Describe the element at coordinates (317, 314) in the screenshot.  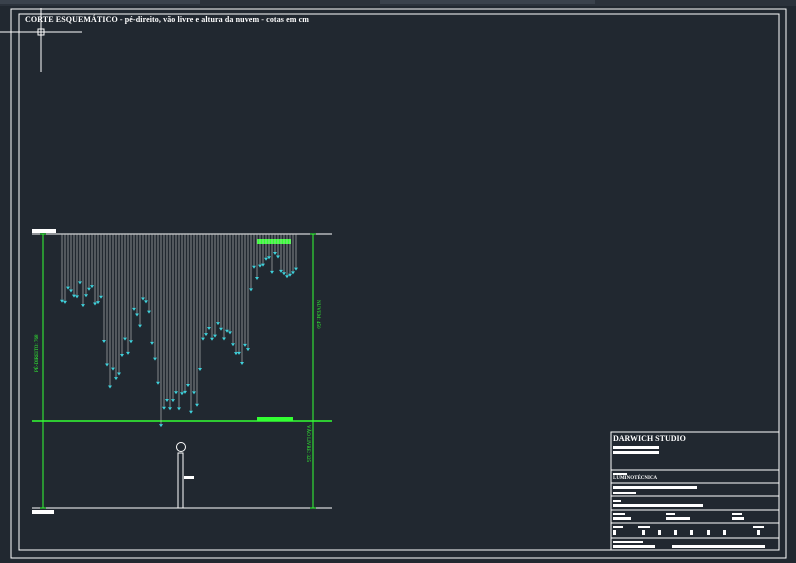
I see `nuvem-dimension-label: NUVEM: 450` at that location.